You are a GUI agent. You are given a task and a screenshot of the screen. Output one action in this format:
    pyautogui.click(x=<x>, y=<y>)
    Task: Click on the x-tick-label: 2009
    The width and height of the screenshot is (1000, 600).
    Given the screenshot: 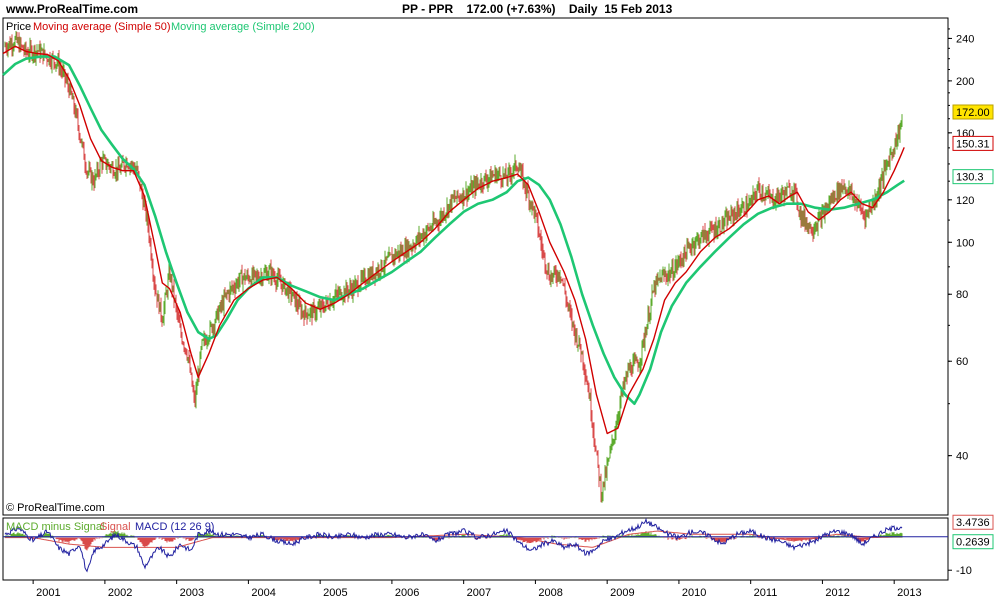 What is the action you would take?
    pyautogui.click(x=622, y=593)
    